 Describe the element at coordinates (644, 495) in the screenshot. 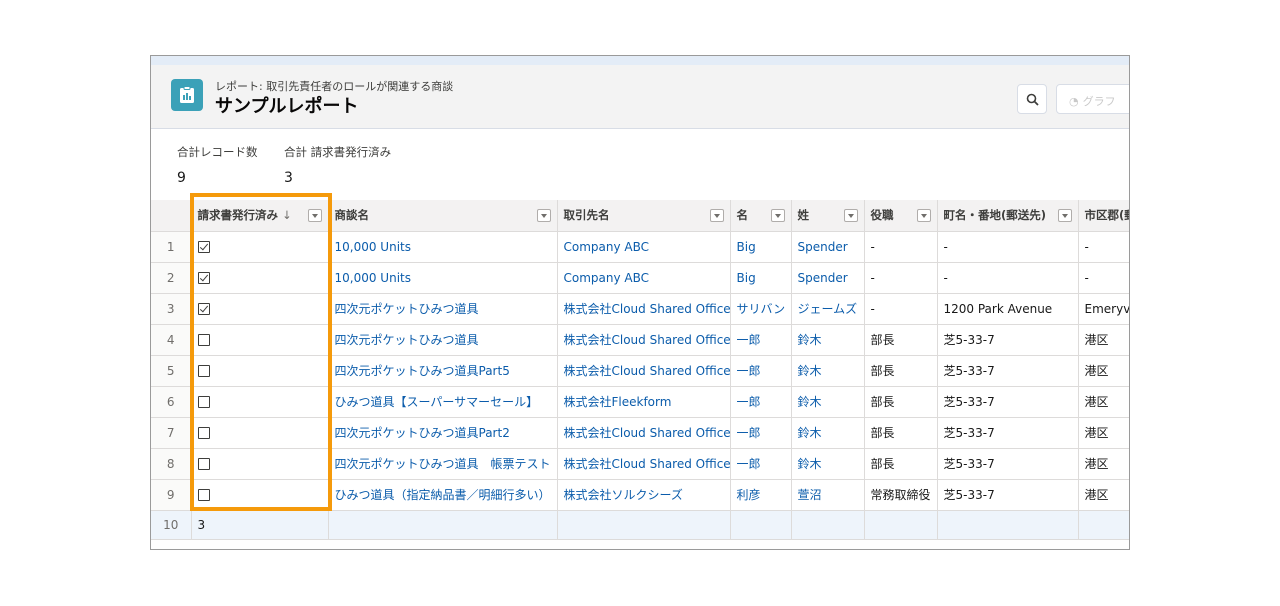

I see `account-link: 株式会社ソルクシーズ` at that location.